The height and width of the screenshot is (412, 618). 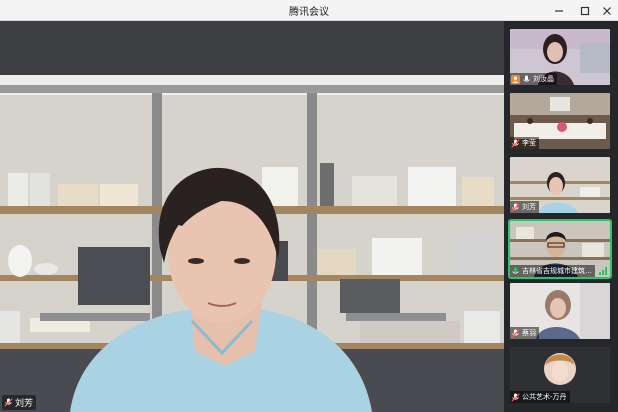 I want to click on participant-label: 刘芳, so click(x=524, y=207).